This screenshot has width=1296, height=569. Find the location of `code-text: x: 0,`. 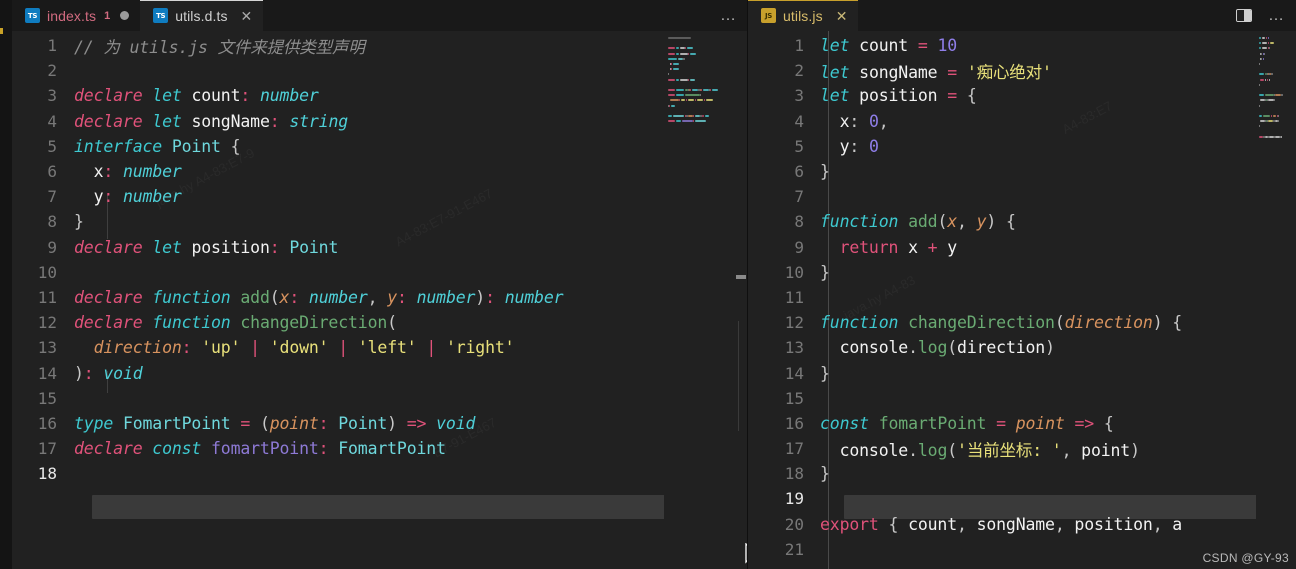

code-text: x: 0, is located at coordinates (854, 121).